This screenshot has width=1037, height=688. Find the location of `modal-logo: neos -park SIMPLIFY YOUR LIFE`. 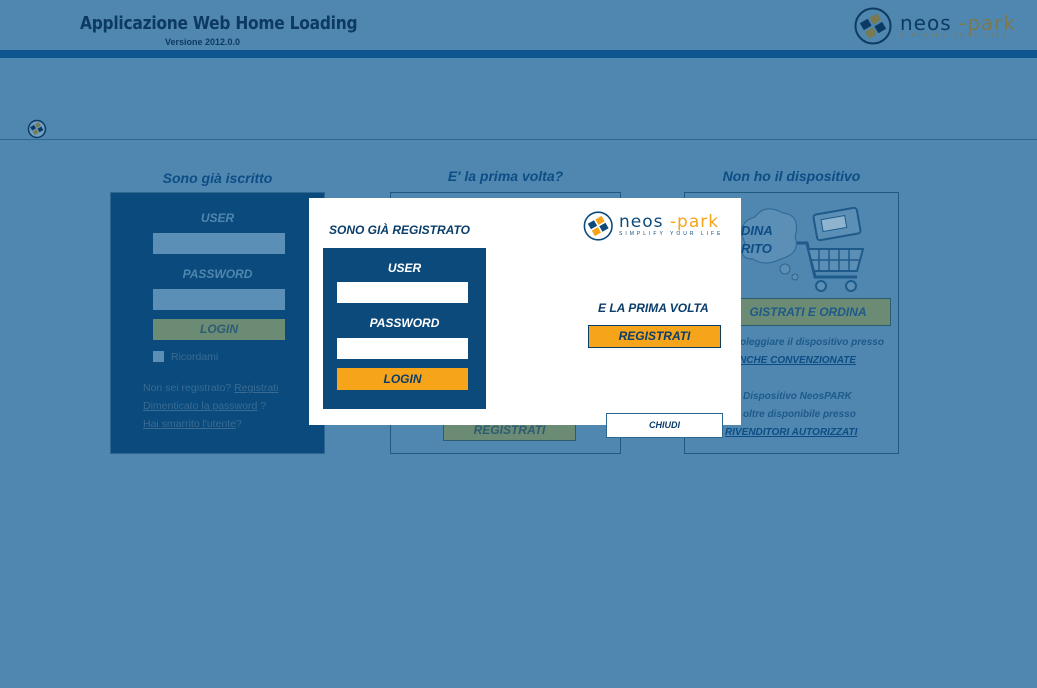

modal-logo: neos -park SIMPLIFY YOUR LIFE is located at coordinates (653, 226).